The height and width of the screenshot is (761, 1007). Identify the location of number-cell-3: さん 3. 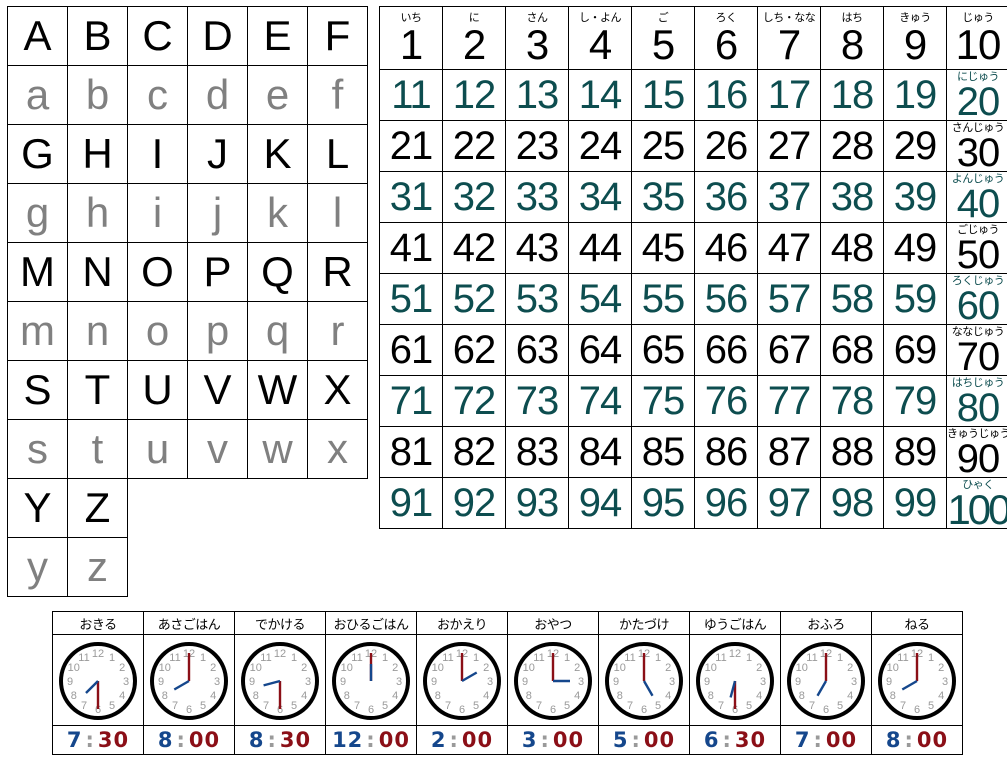
(537, 38).